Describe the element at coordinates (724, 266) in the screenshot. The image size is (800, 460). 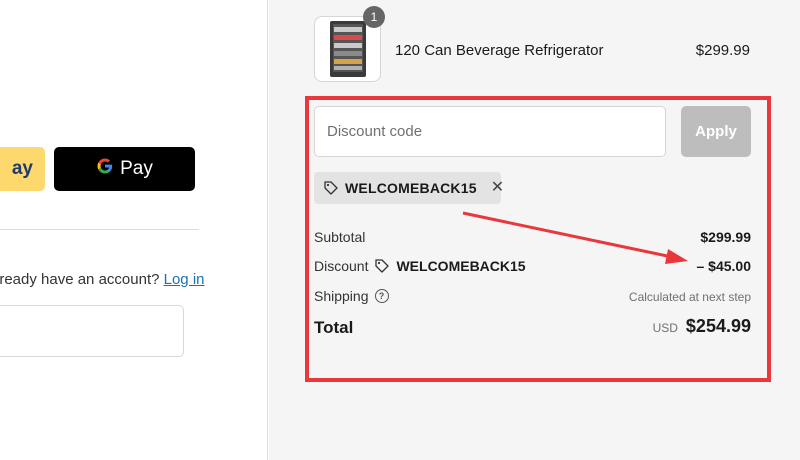
I see `discount-value: – $45.00` at that location.